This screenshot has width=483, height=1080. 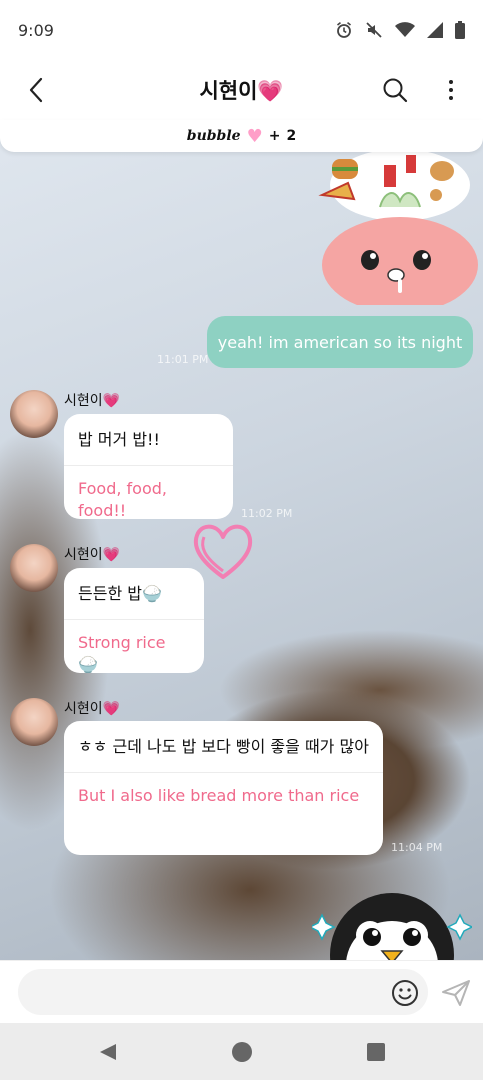 I want to click on search-button, so click(x=395, y=90).